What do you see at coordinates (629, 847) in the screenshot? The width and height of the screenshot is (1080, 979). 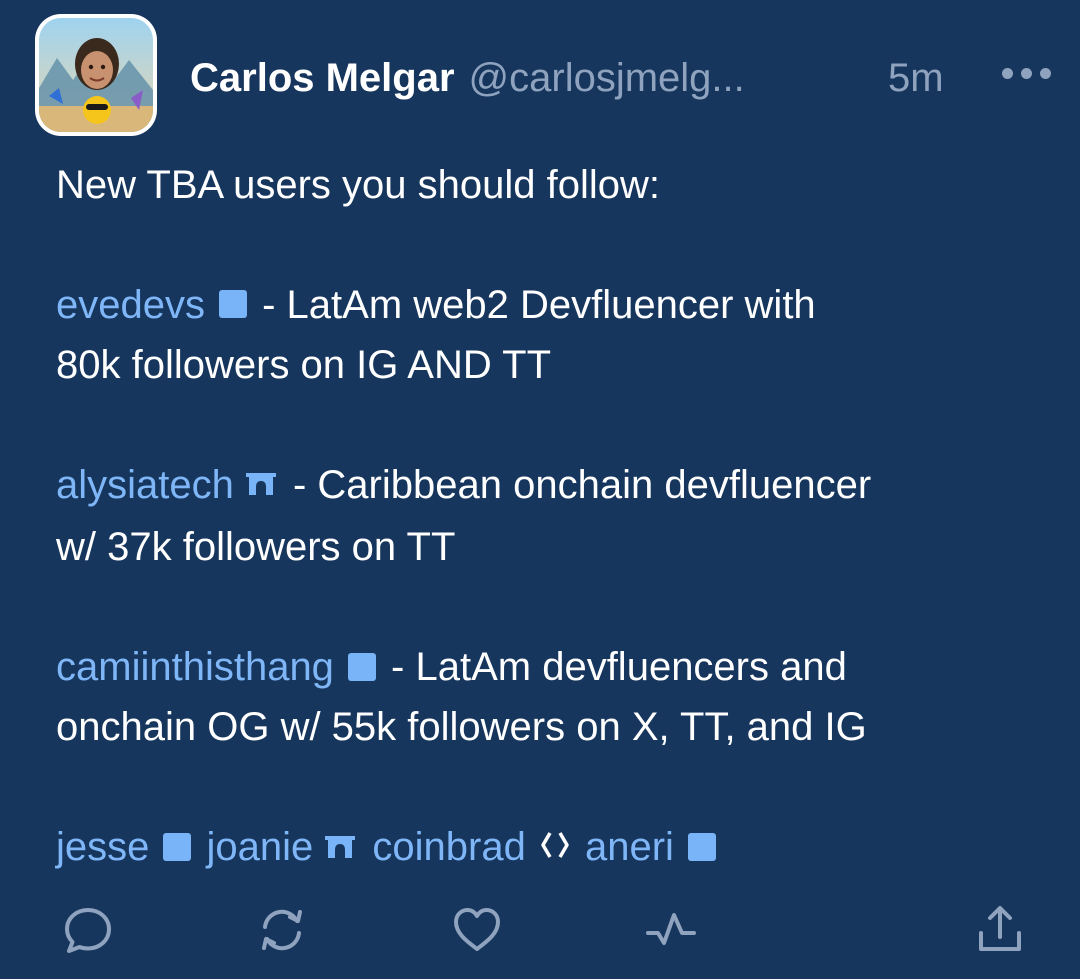 I see `mention-link: aneri` at bounding box center [629, 847].